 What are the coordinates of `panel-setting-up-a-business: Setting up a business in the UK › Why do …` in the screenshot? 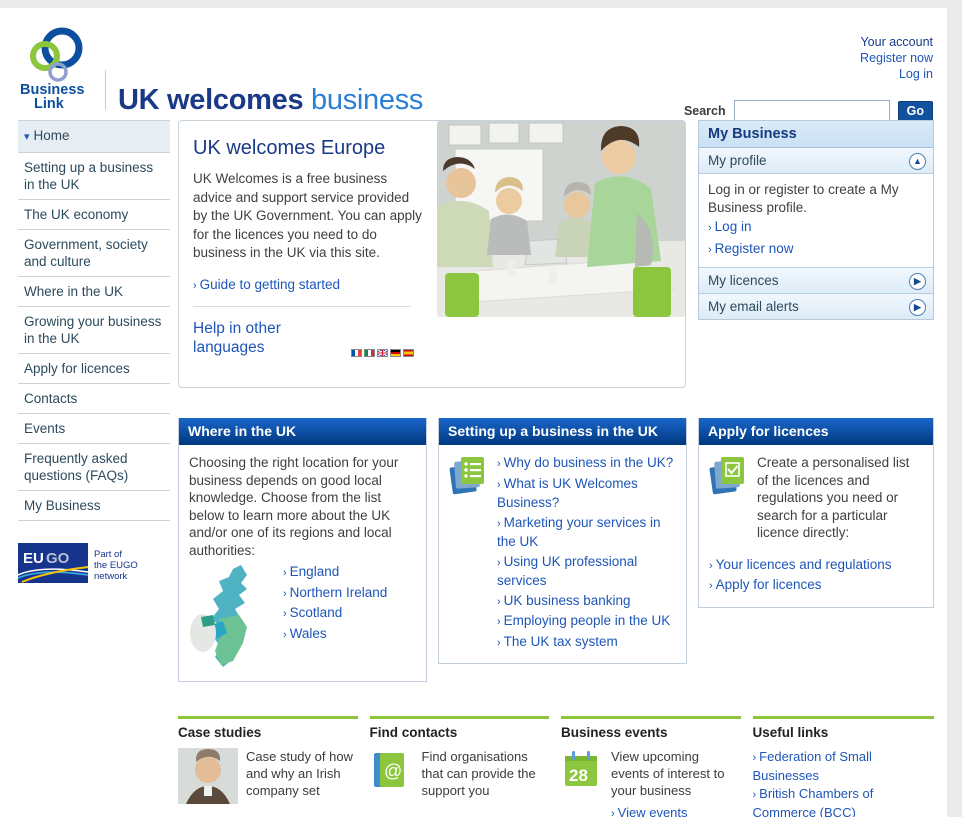 It's located at (562, 541).